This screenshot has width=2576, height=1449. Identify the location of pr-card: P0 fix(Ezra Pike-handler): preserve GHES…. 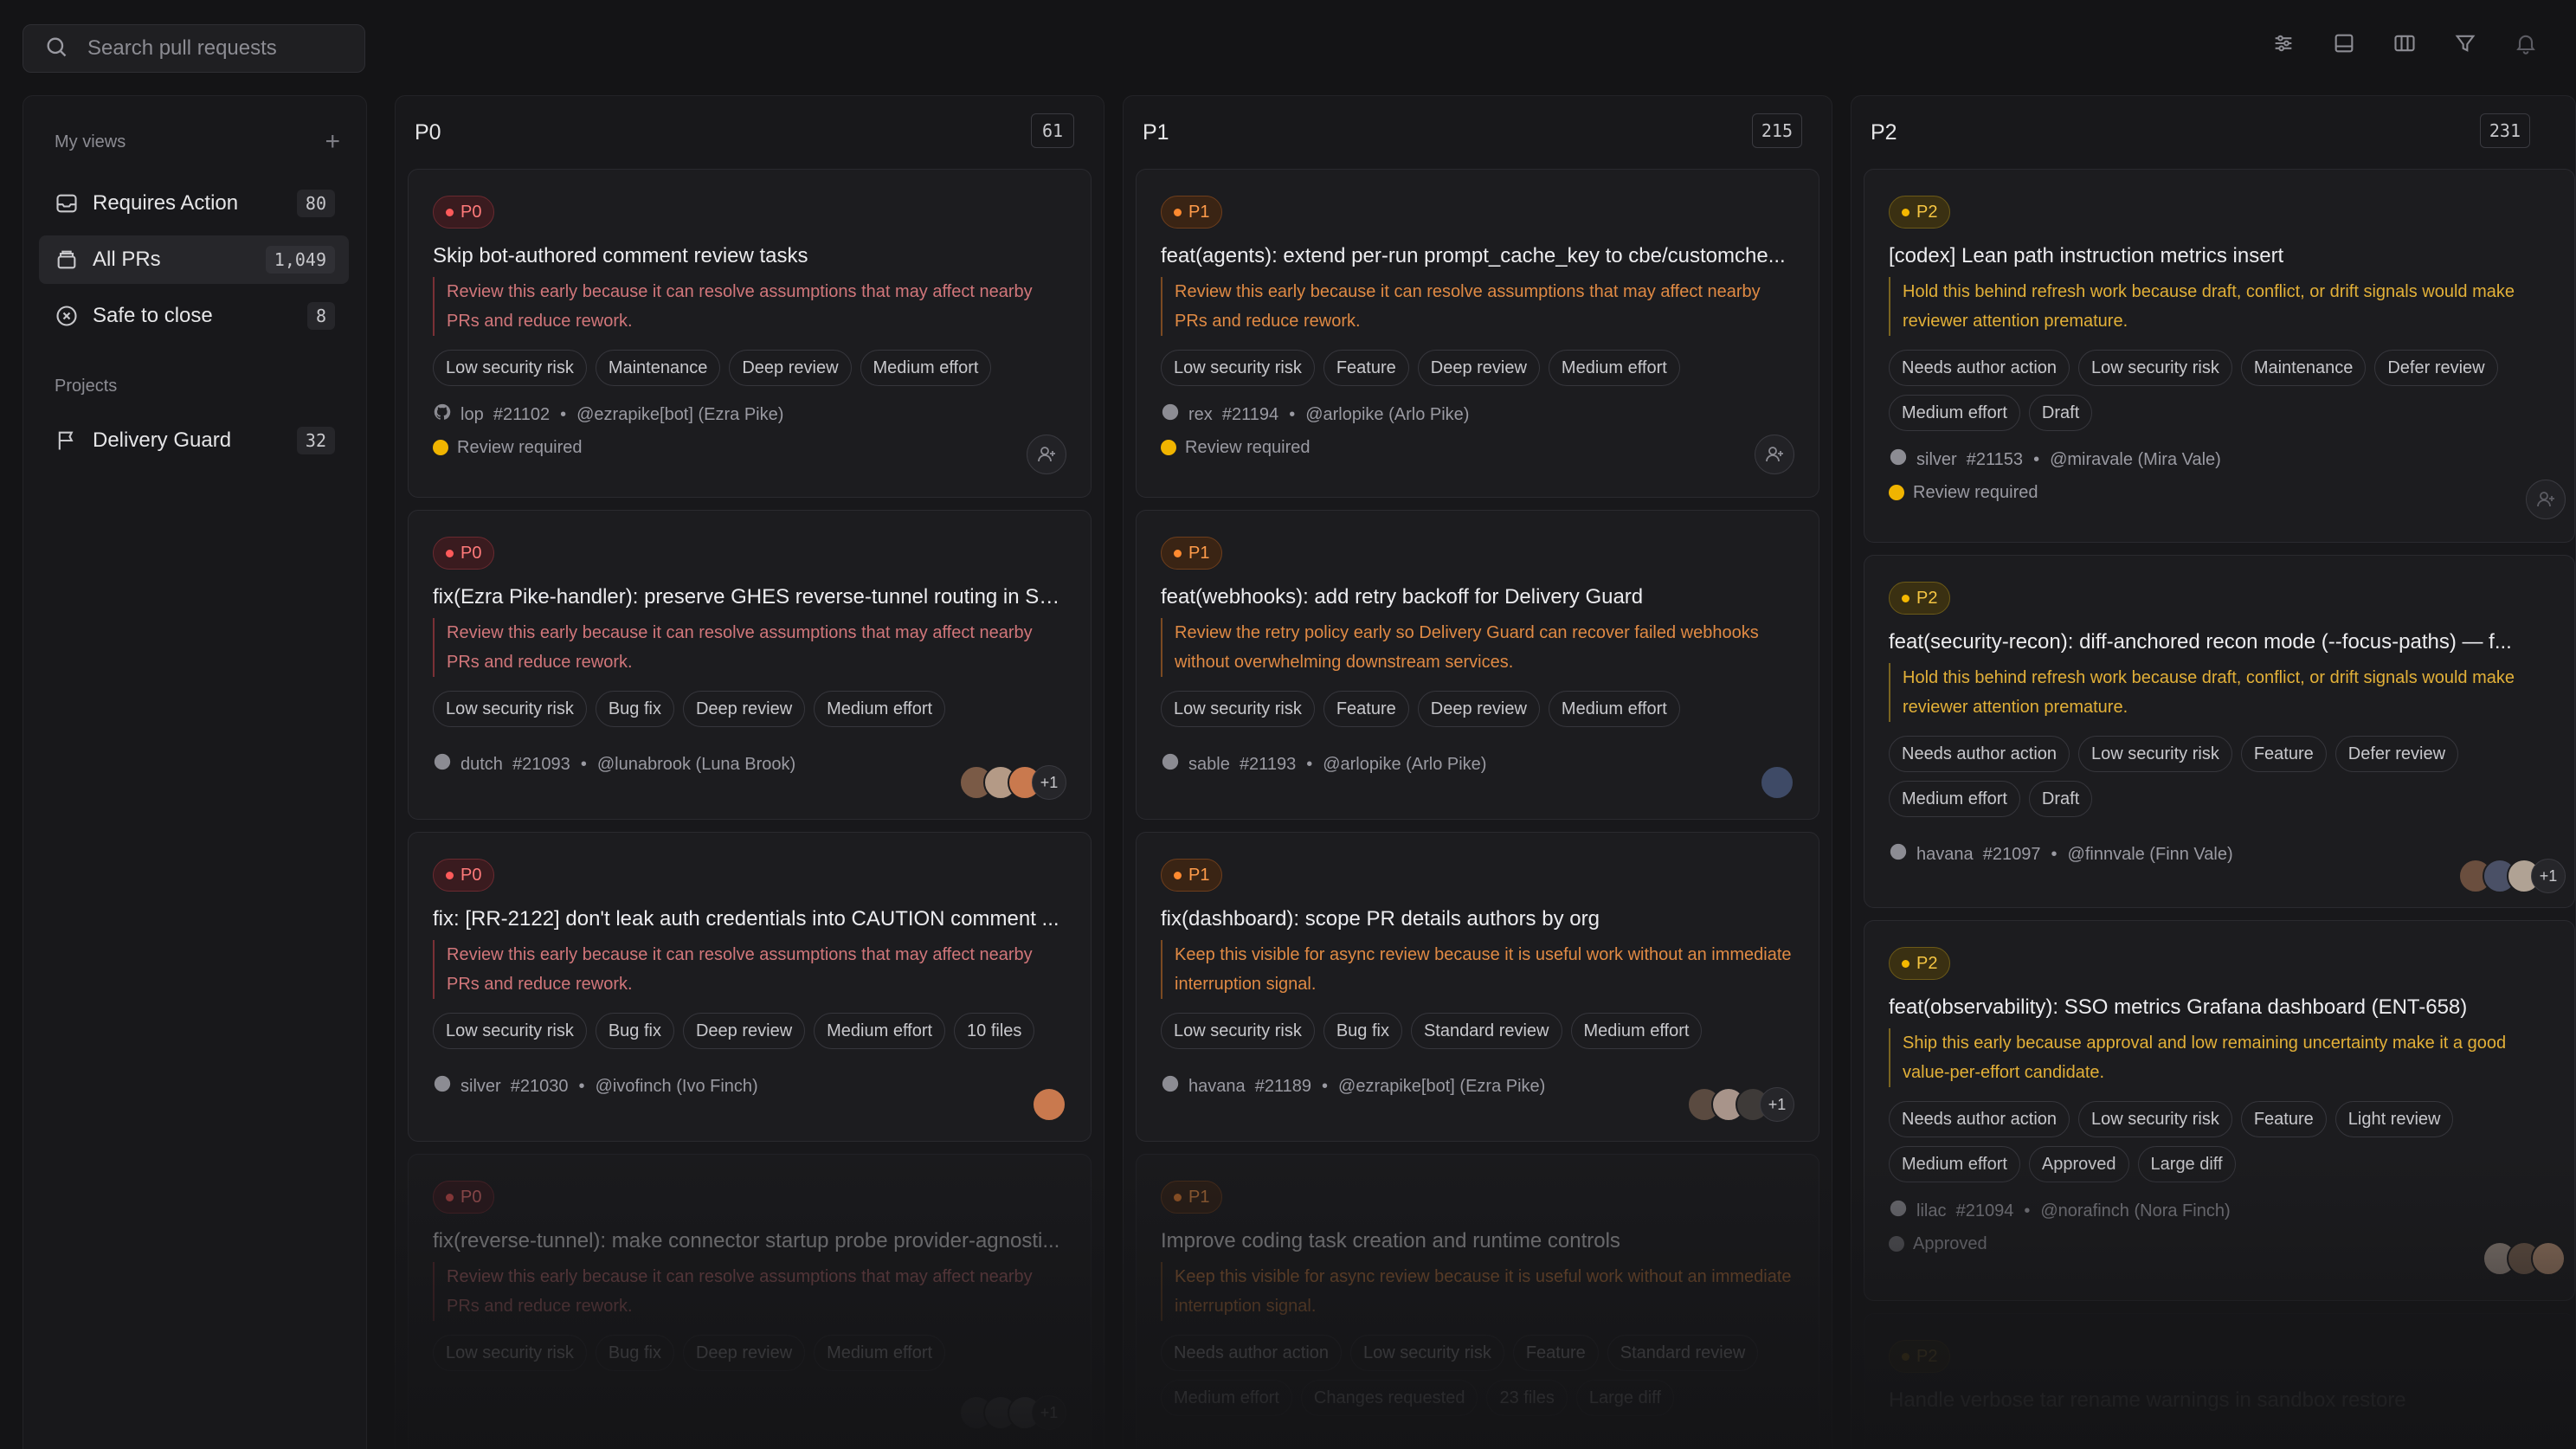
(750, 665).